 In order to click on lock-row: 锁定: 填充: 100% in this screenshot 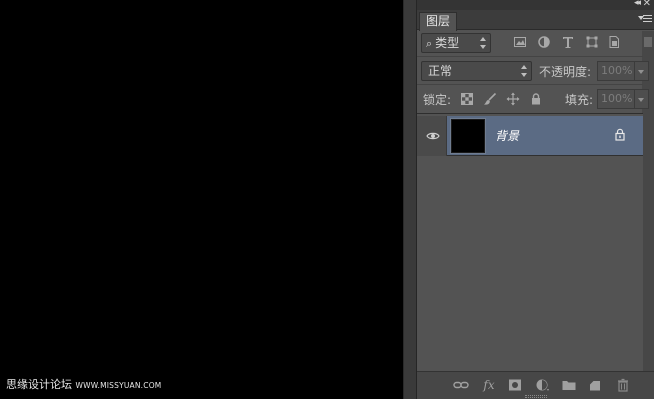, I will do `click(536, 99)`.